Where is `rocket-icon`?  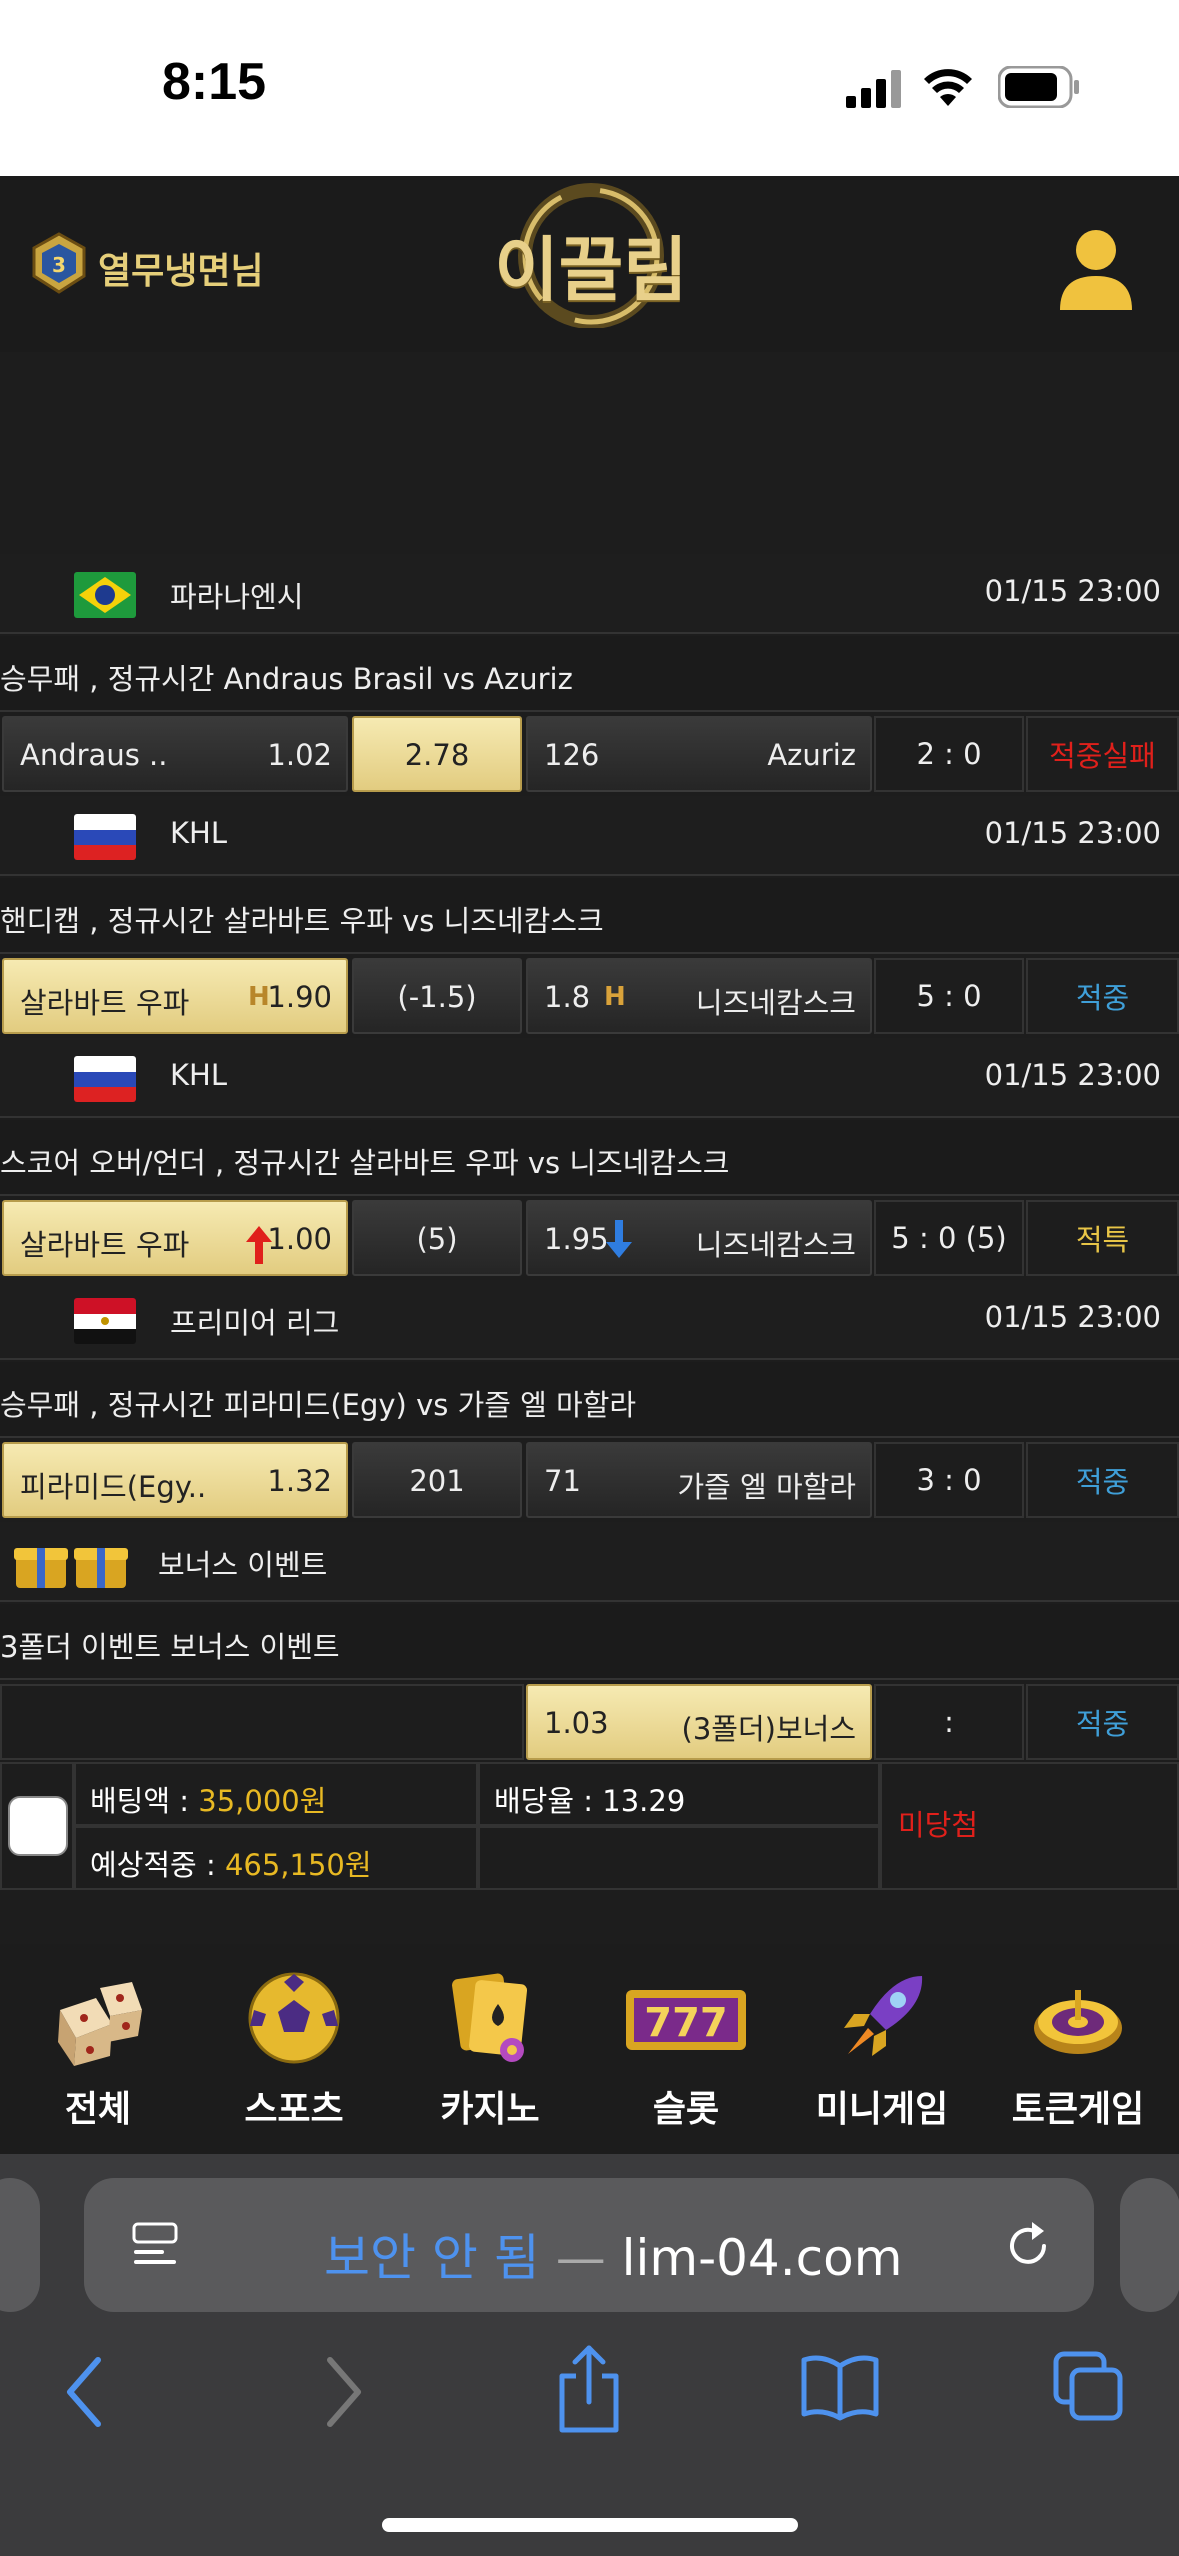 rocket-icon is located at coordinates (883, 2016).